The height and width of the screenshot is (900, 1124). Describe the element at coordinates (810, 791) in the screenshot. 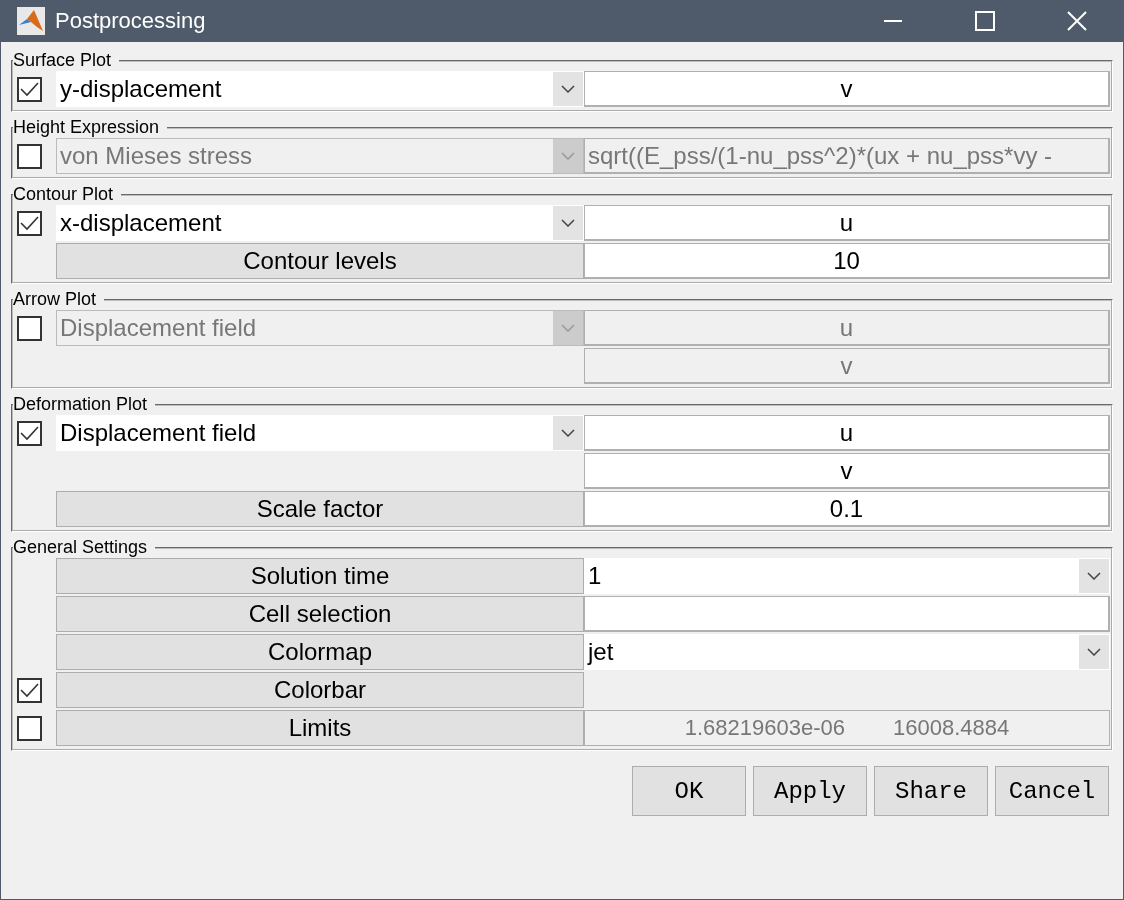

I see `dialog-button: Apply` at that location.